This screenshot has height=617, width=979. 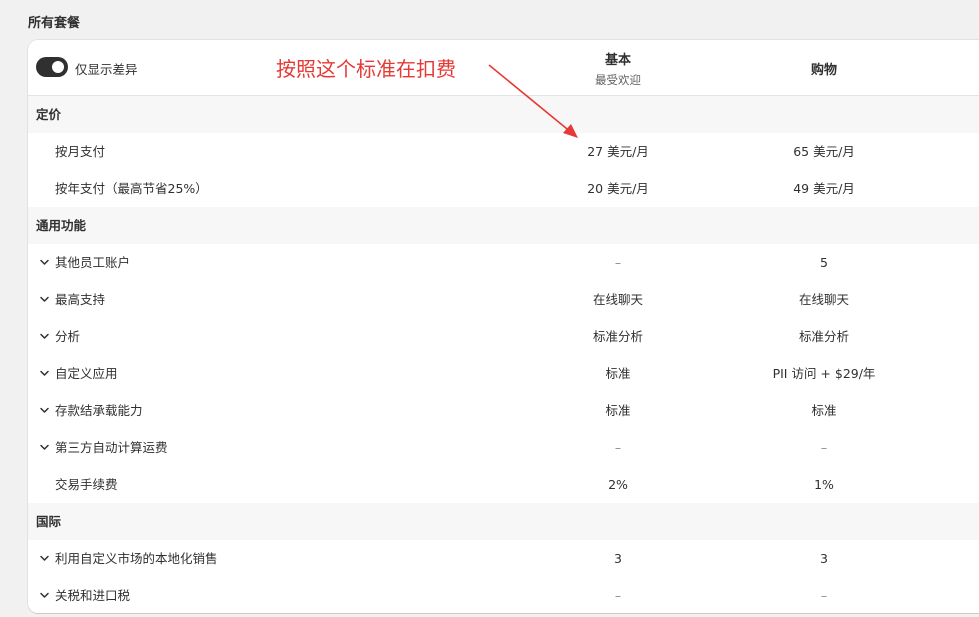 What do you see at coordinates (824, 410) in the screenshot?
I see `cell-shop: 标准` at bounding box center [824, 410].